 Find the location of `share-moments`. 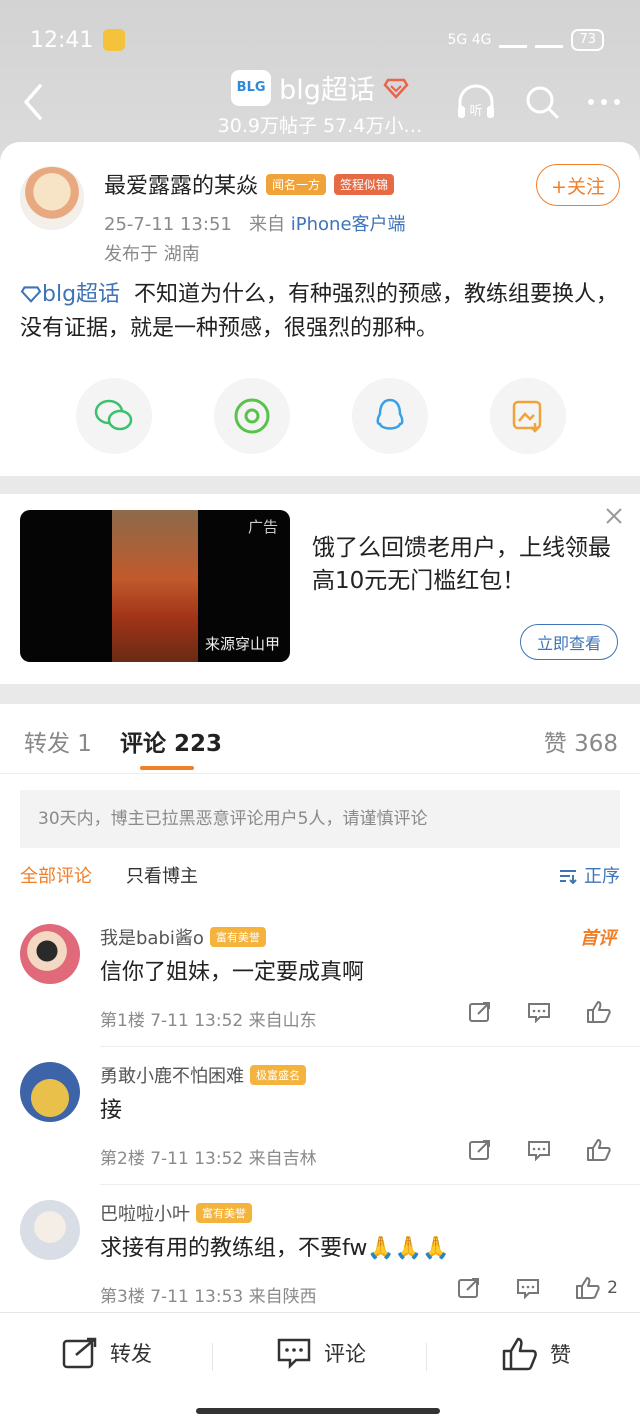

share-moments is located at coordinates (252, 416).